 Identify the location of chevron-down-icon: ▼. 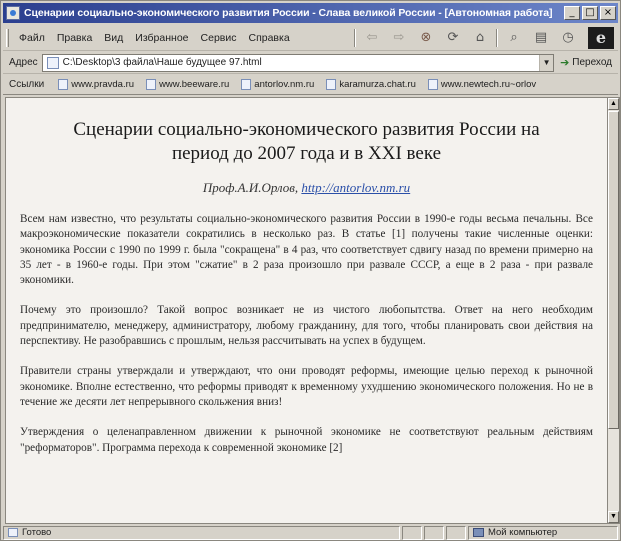
(546, 62).